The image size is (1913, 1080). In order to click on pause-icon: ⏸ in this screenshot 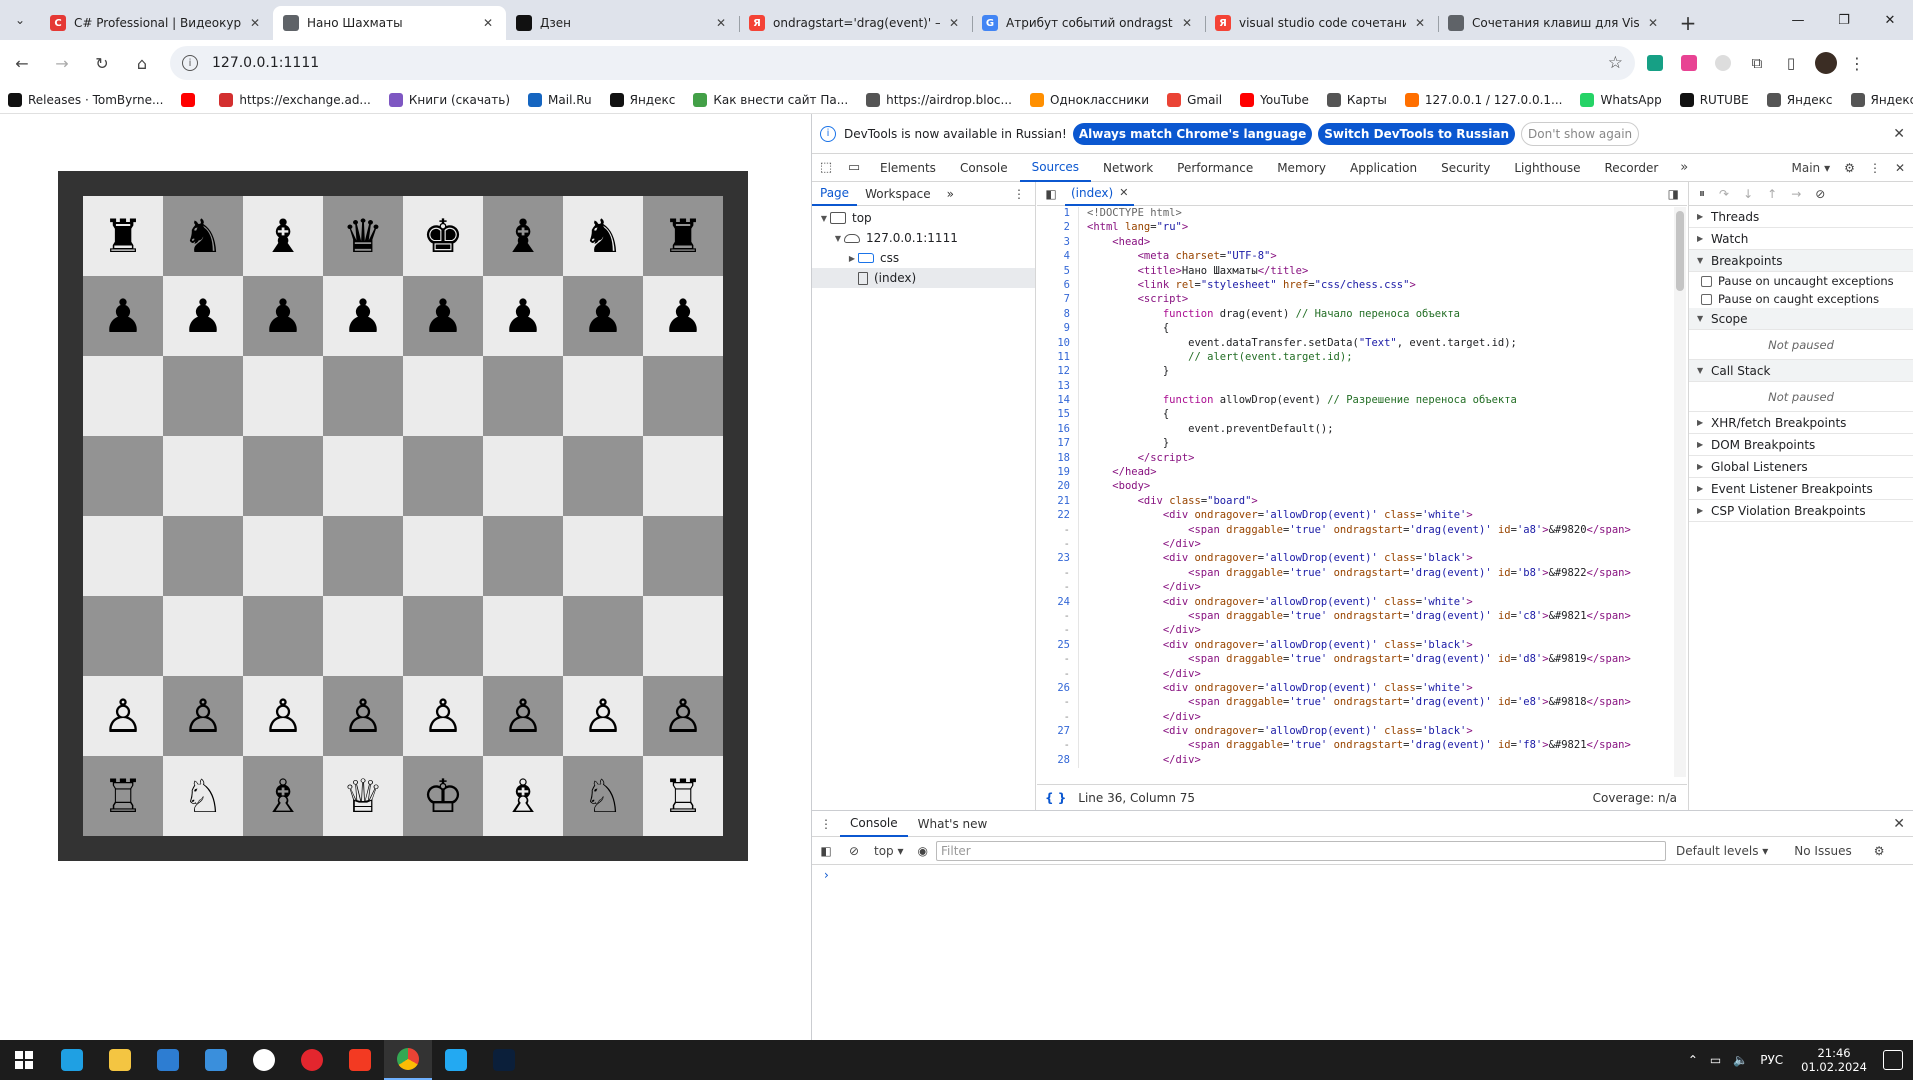, I will do `click(1702, 193)`.